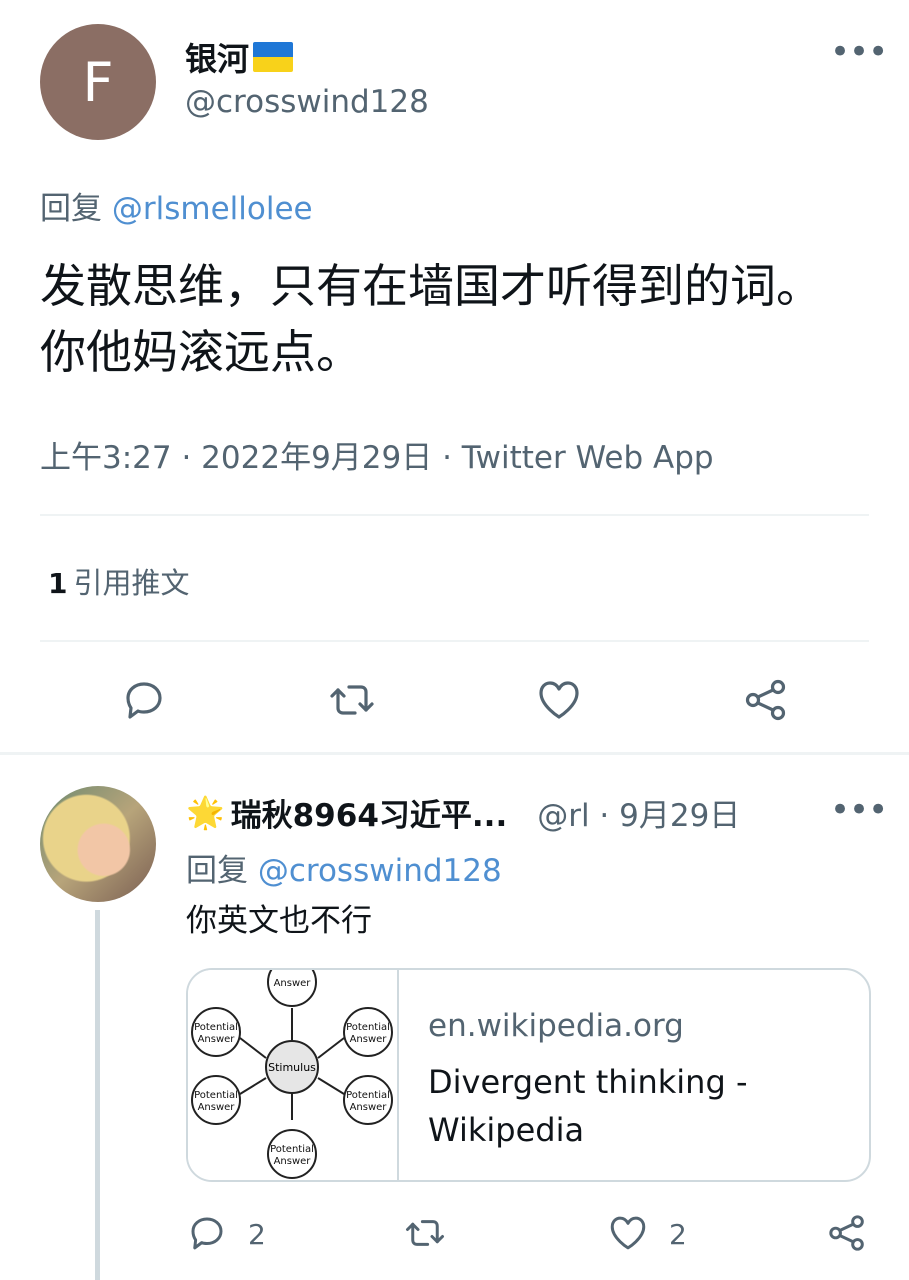 The height and width of the screenshot is (1280, 909). Describe the element at coordinates (212, 209) in the screenshot. I see `reply-to-mention: @rlsmellolee` at that location.